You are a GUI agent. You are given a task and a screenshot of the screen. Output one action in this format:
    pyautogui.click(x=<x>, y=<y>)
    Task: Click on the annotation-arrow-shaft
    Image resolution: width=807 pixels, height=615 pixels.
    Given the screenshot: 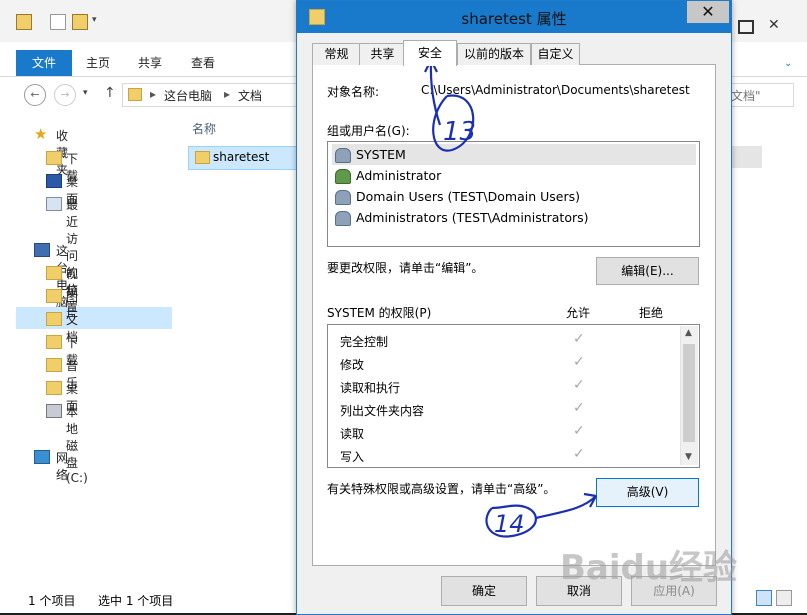 What is the action you would take?
    pyautogui.click(x=566, y=507)
    